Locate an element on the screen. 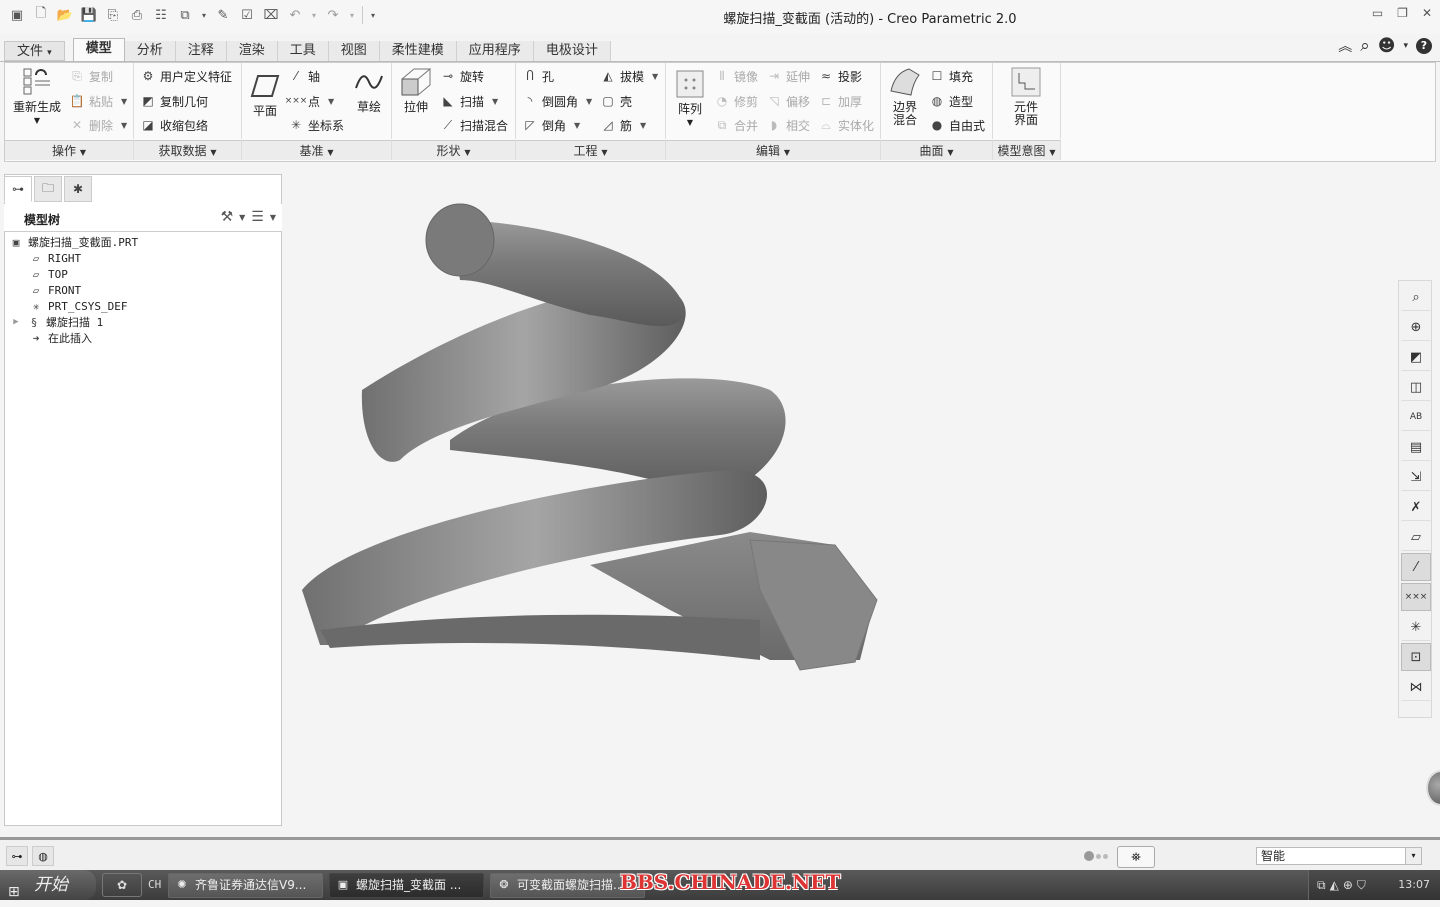 This screenshot has height=907, width=1440. extend-button: ⇥ 延伸 is located at coordinates (788, 76).